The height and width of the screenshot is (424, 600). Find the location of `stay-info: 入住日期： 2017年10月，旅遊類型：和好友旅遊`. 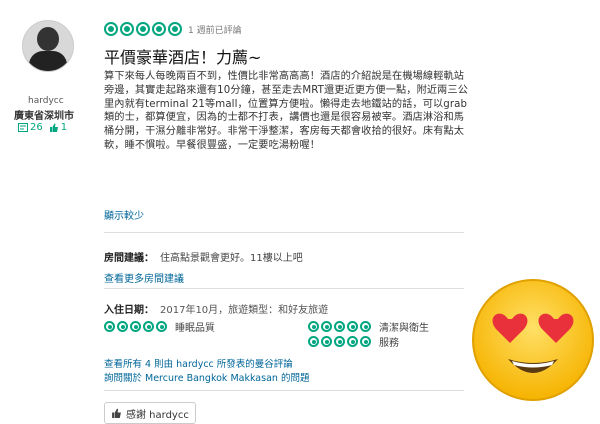

stay-info: 入住日期： 2017年10月，旅遊類型：和好友旅遊 is located at coordinates (216, 308).